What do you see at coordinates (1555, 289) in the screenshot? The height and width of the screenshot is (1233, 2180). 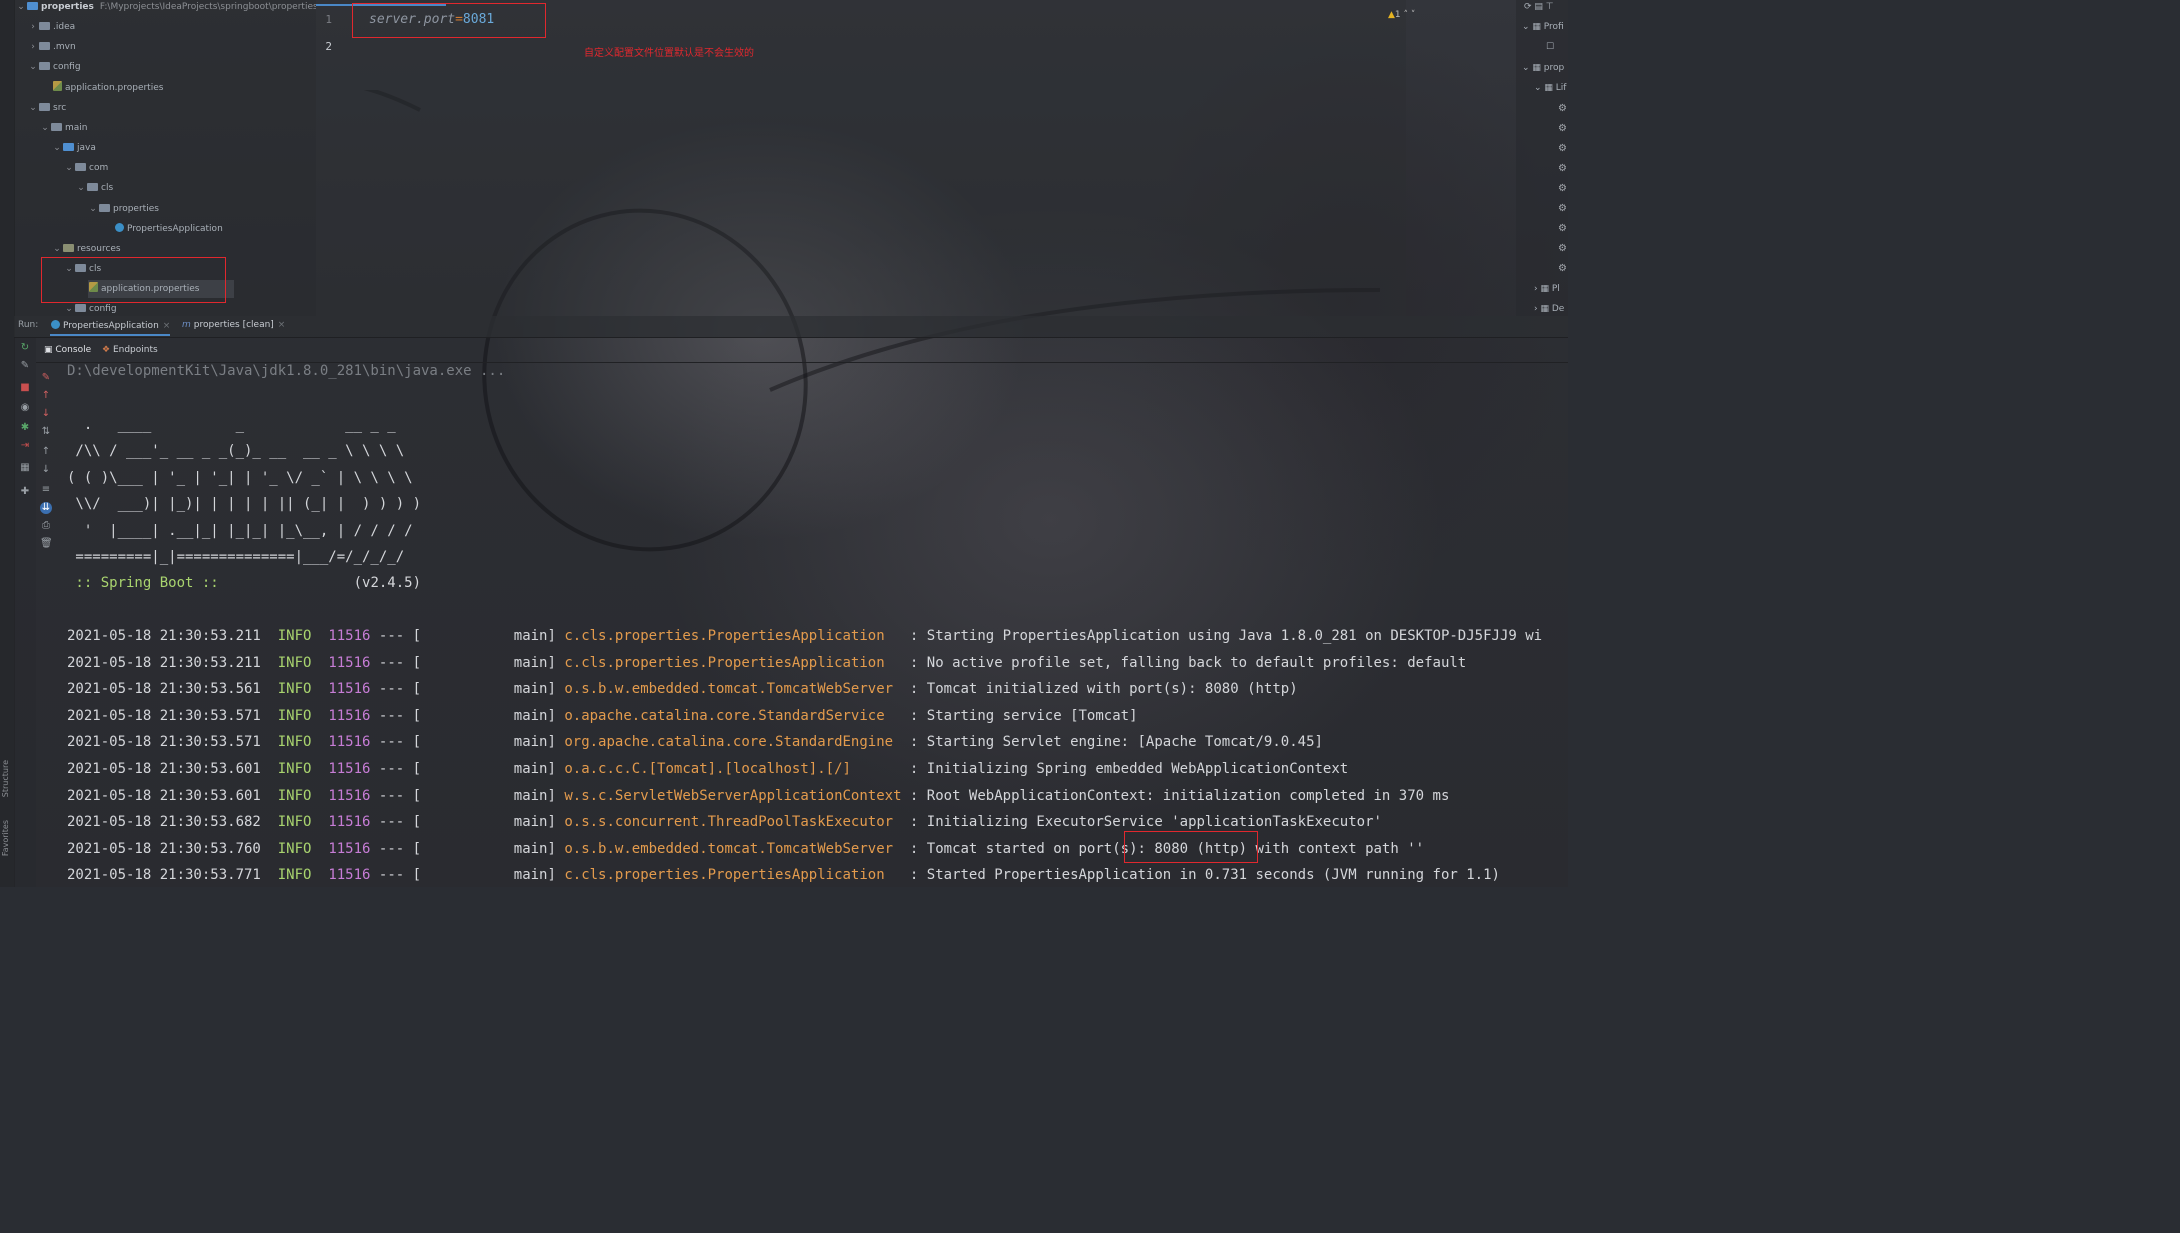 I see `maven-item-label: Pl` at bounding box center [1555, 289].